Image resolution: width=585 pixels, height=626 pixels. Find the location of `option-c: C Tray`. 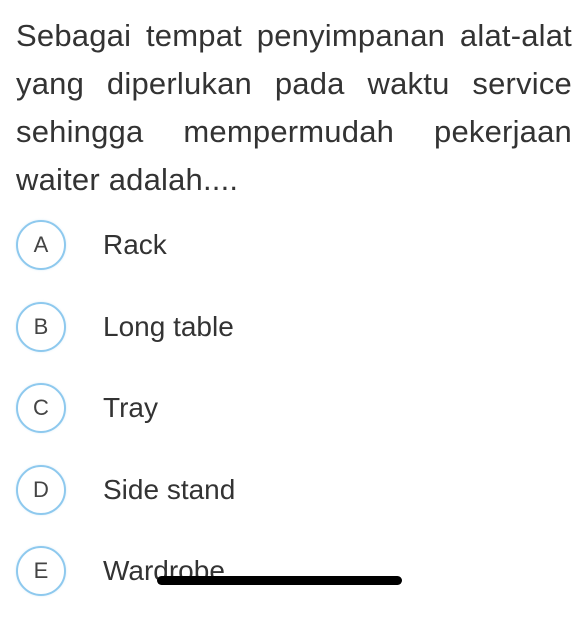

option-c: C Tray is located at coordinates (296, 408).